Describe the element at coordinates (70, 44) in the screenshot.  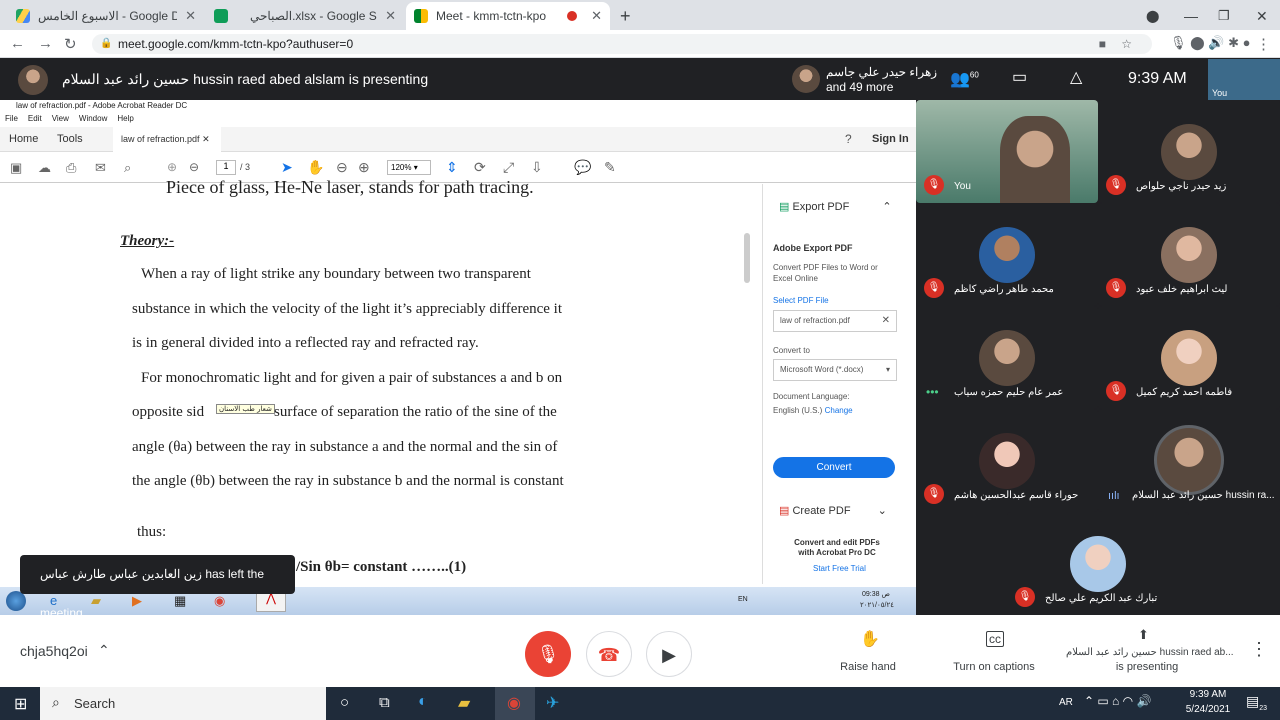
I see `reload-icon: ↻` at that location.